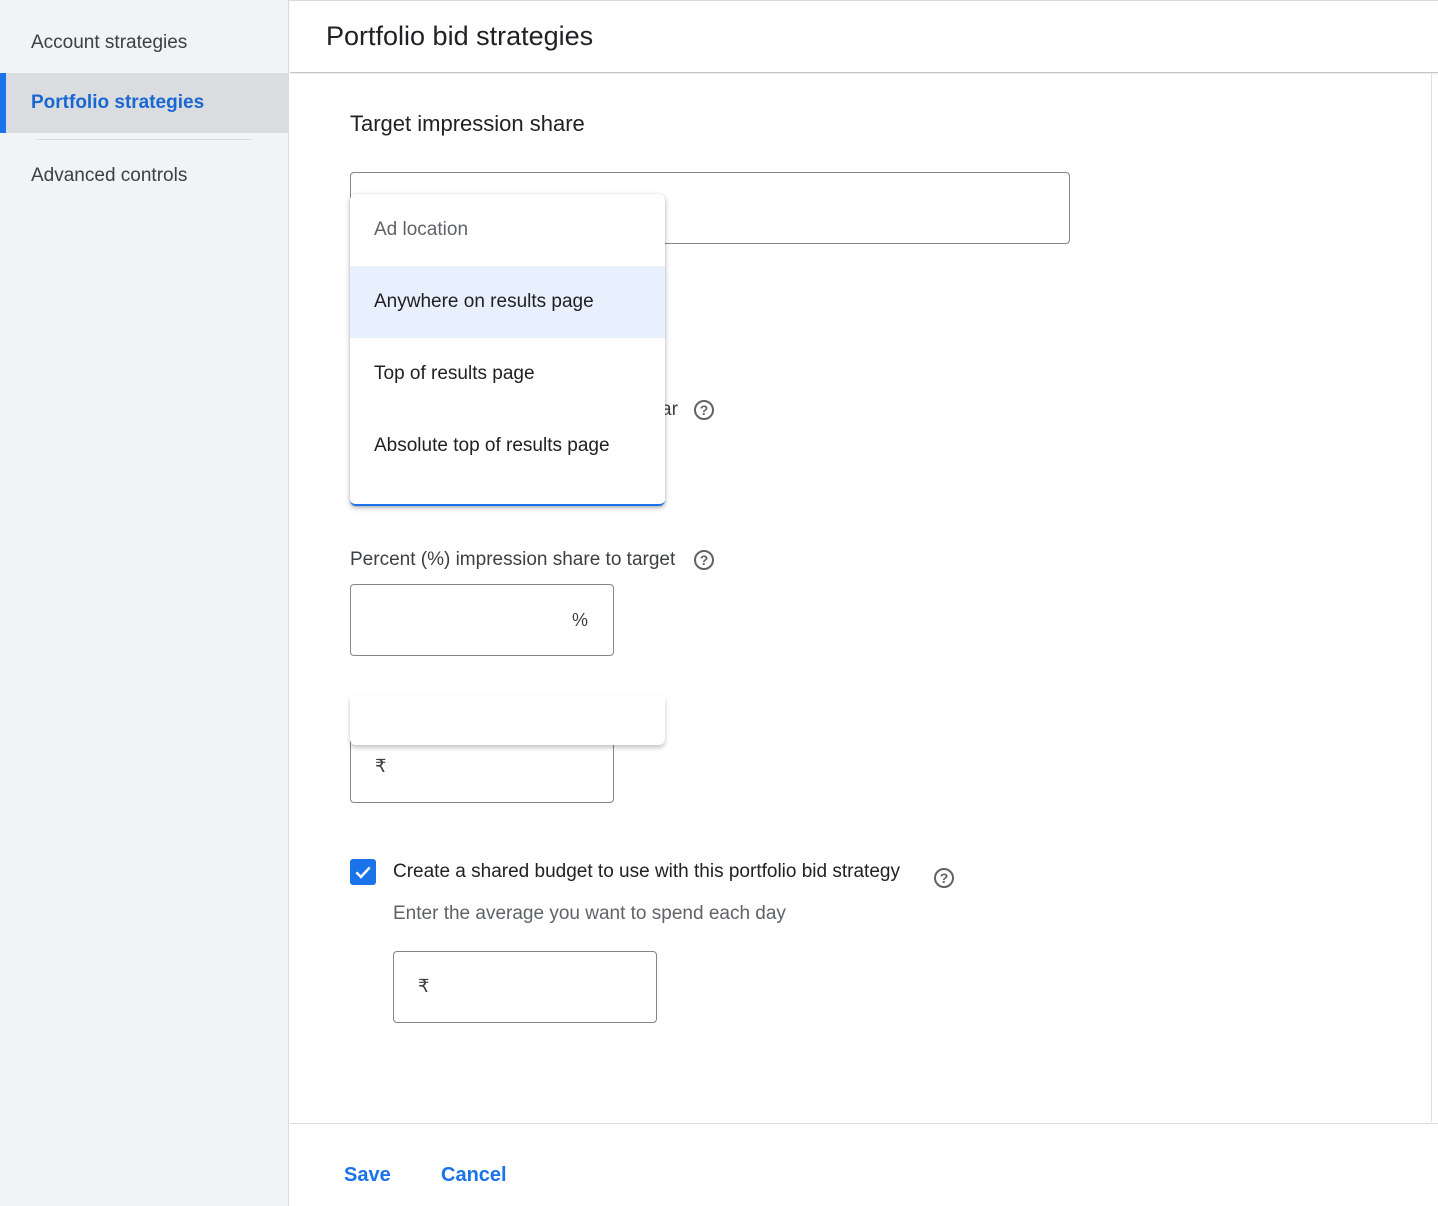 The width and height of the screenshot is (1438, 1206). I want to click on section-title: Target impression share, so click(467, 123).